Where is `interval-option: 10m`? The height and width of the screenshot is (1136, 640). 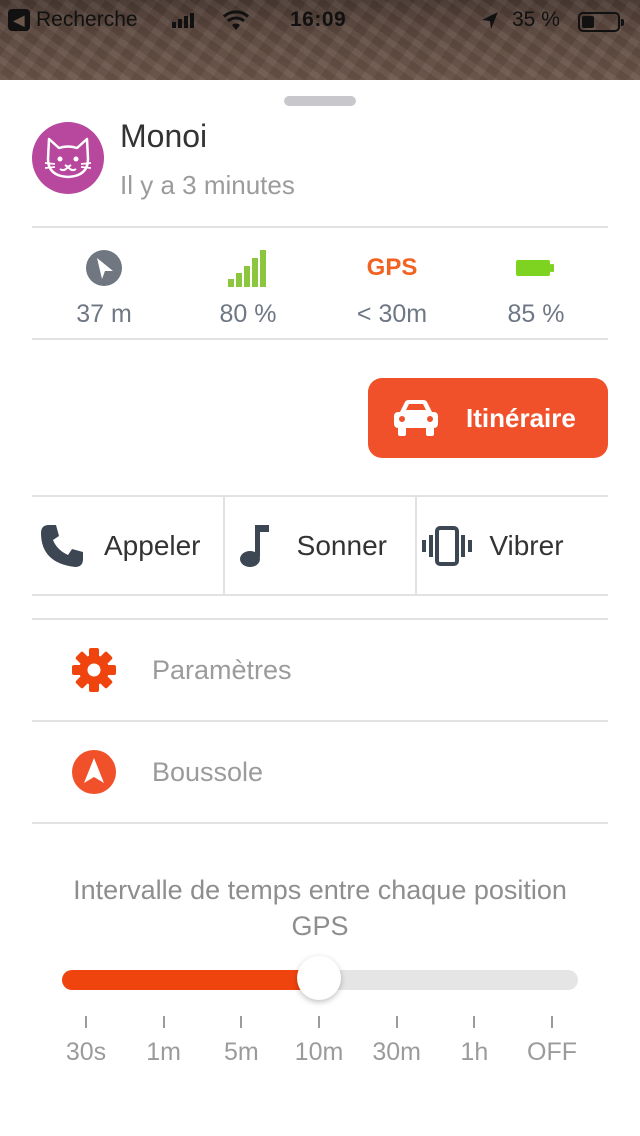 interval-option: 10m is located at coordinates (319, 1041).